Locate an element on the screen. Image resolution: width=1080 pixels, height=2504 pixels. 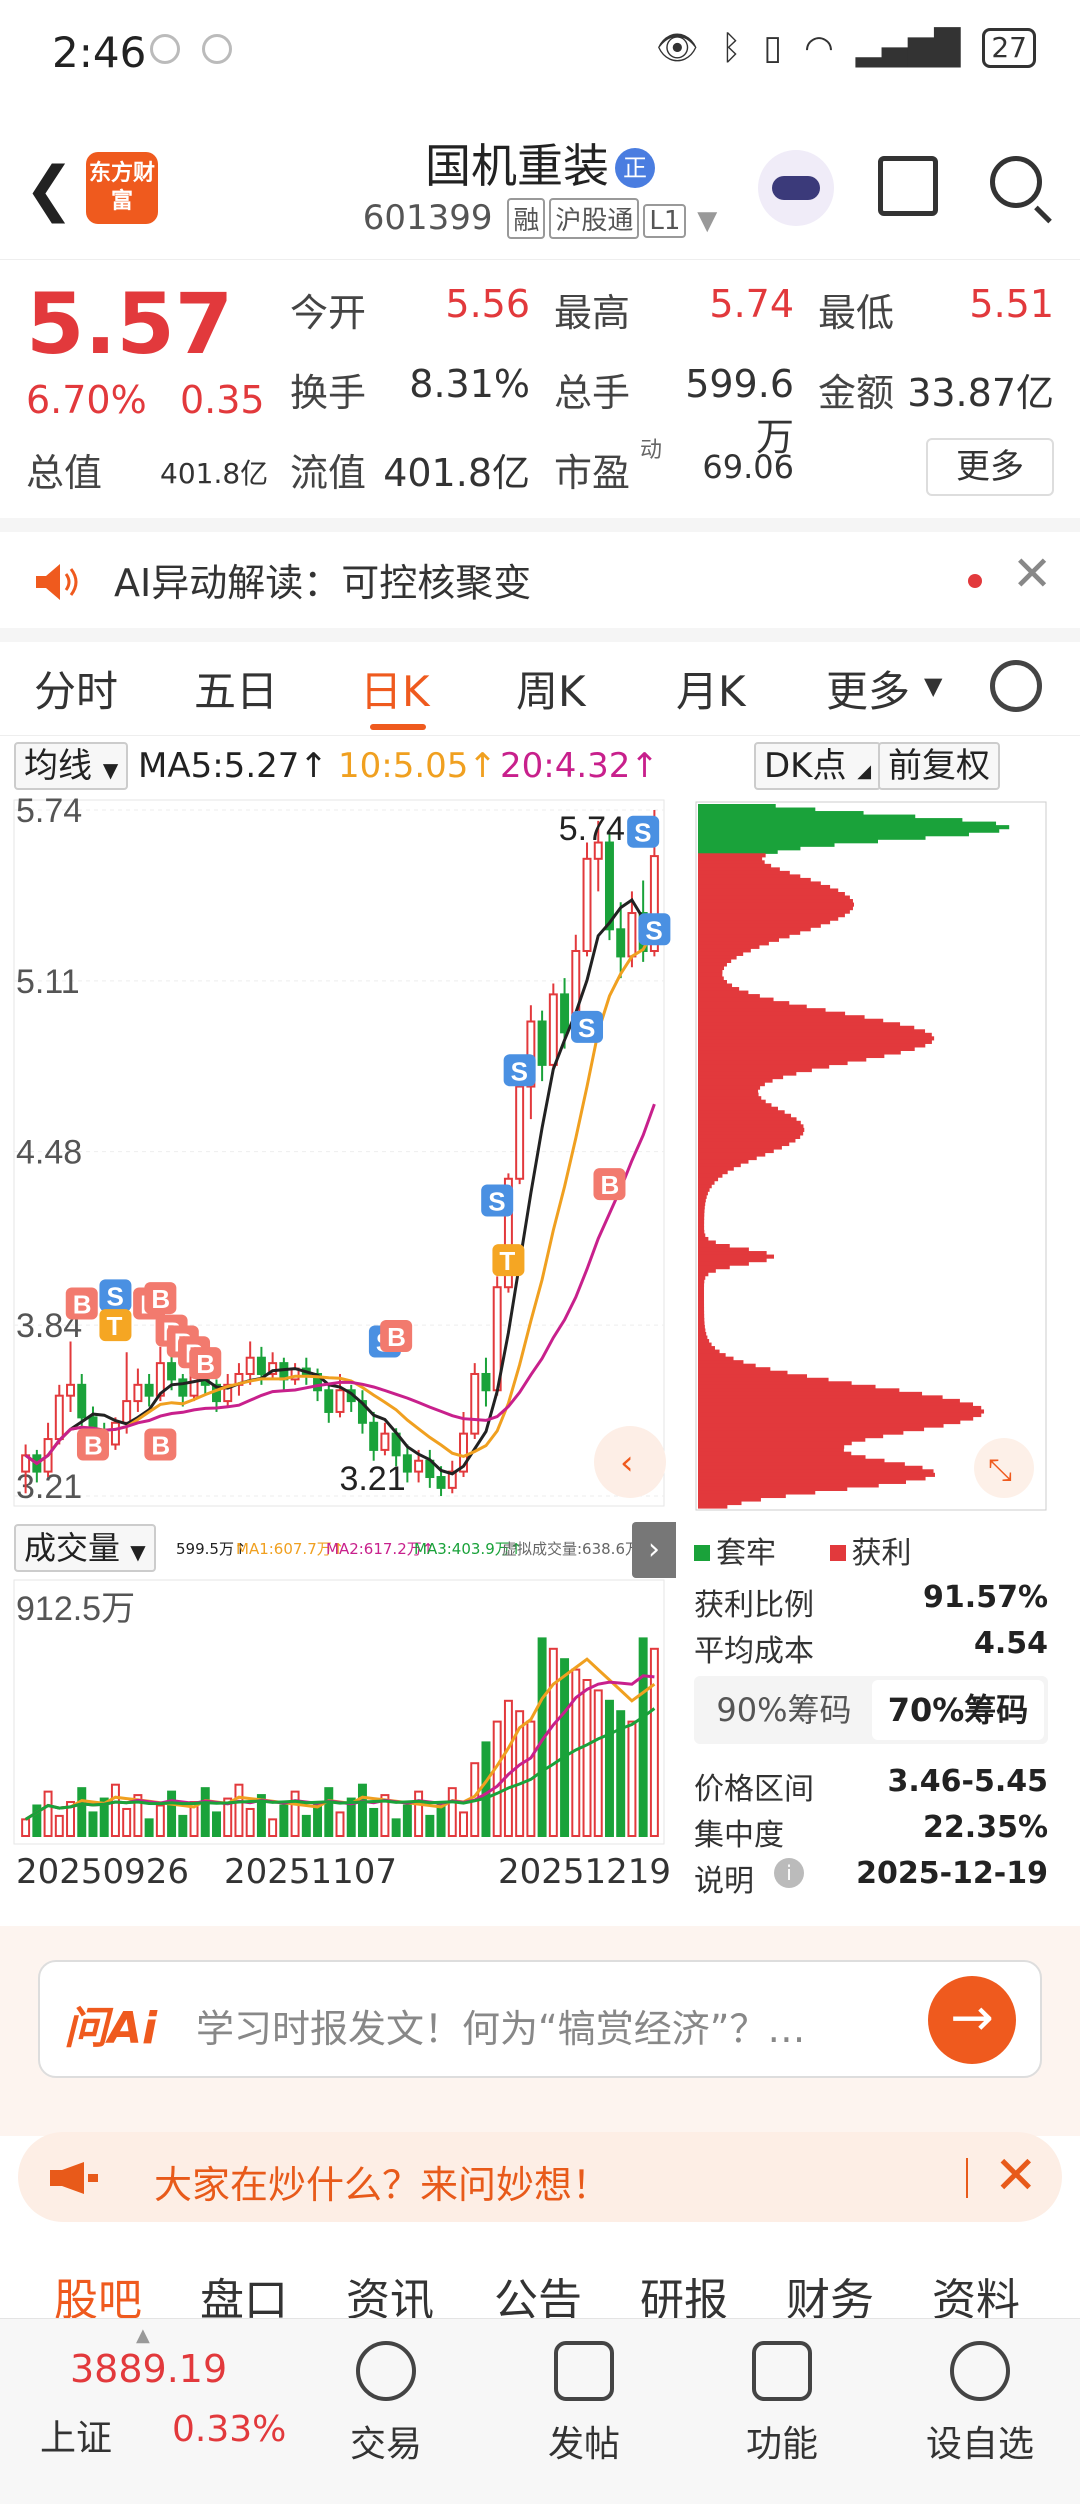
amount-label: 金额 is located at coordinates (856, 393).